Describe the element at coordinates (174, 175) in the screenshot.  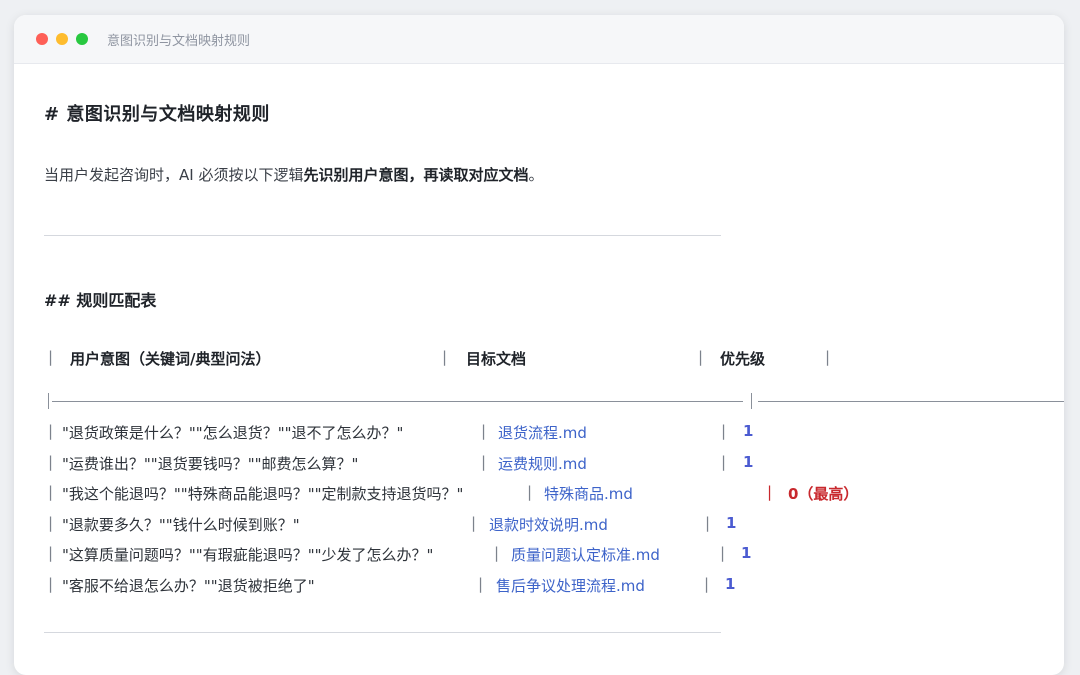
I see `intro-text: 当用户发起咨询时，AI 必须按以下逻辑` at that location.